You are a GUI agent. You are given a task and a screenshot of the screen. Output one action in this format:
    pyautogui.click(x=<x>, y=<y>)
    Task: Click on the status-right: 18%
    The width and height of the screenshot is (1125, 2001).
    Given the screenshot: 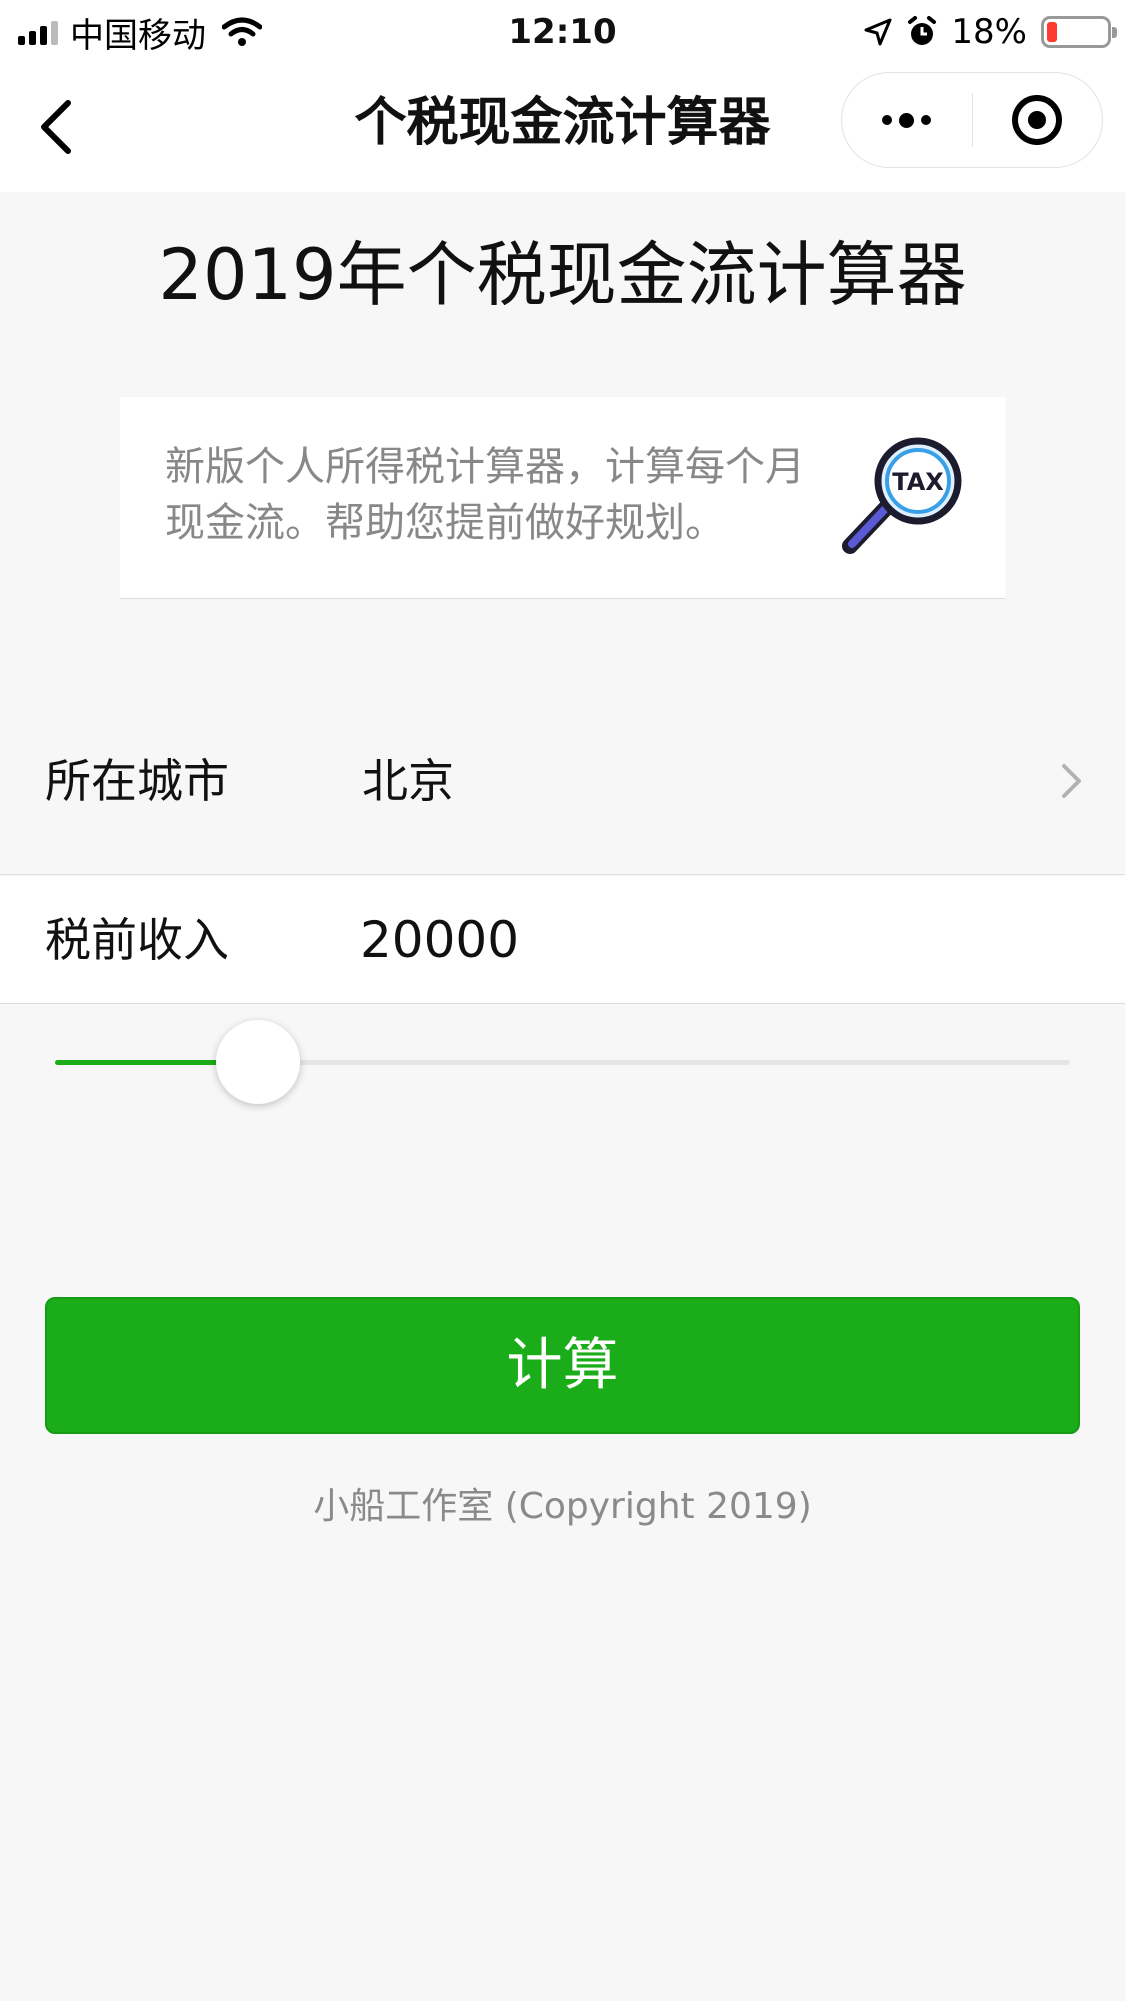 What is the action you would take?
    pyautogui.click(x=990, y=32)
    